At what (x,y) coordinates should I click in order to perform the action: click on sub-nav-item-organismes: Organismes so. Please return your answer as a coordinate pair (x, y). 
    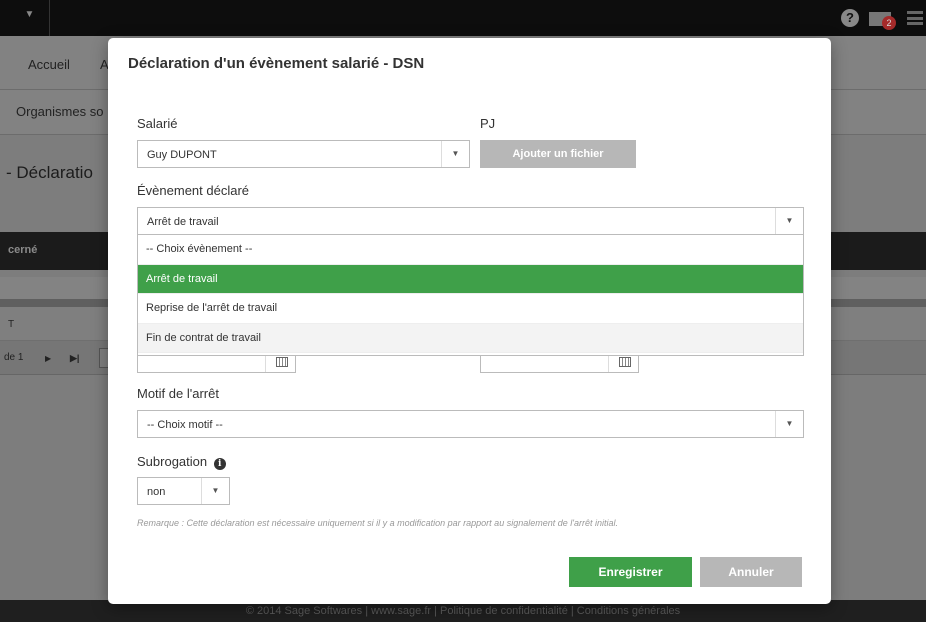
    Looking at the image, I should click on (59, 111).